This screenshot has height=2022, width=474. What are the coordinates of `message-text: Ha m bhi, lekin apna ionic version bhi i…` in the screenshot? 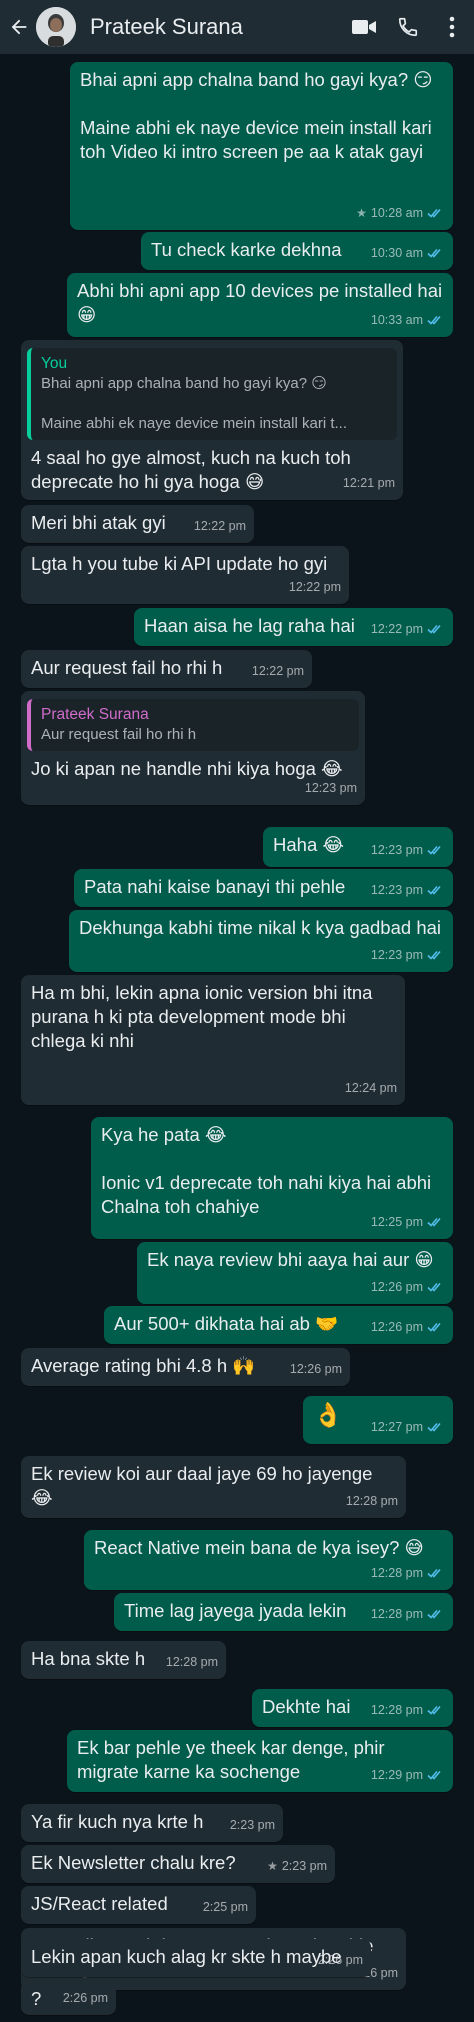 It's located at (204, 1016).